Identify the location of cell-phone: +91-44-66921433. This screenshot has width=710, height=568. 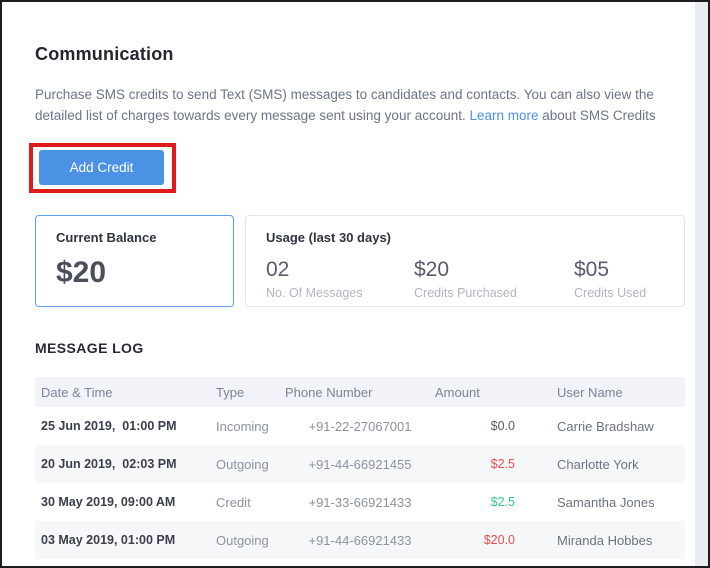
(360, 540).